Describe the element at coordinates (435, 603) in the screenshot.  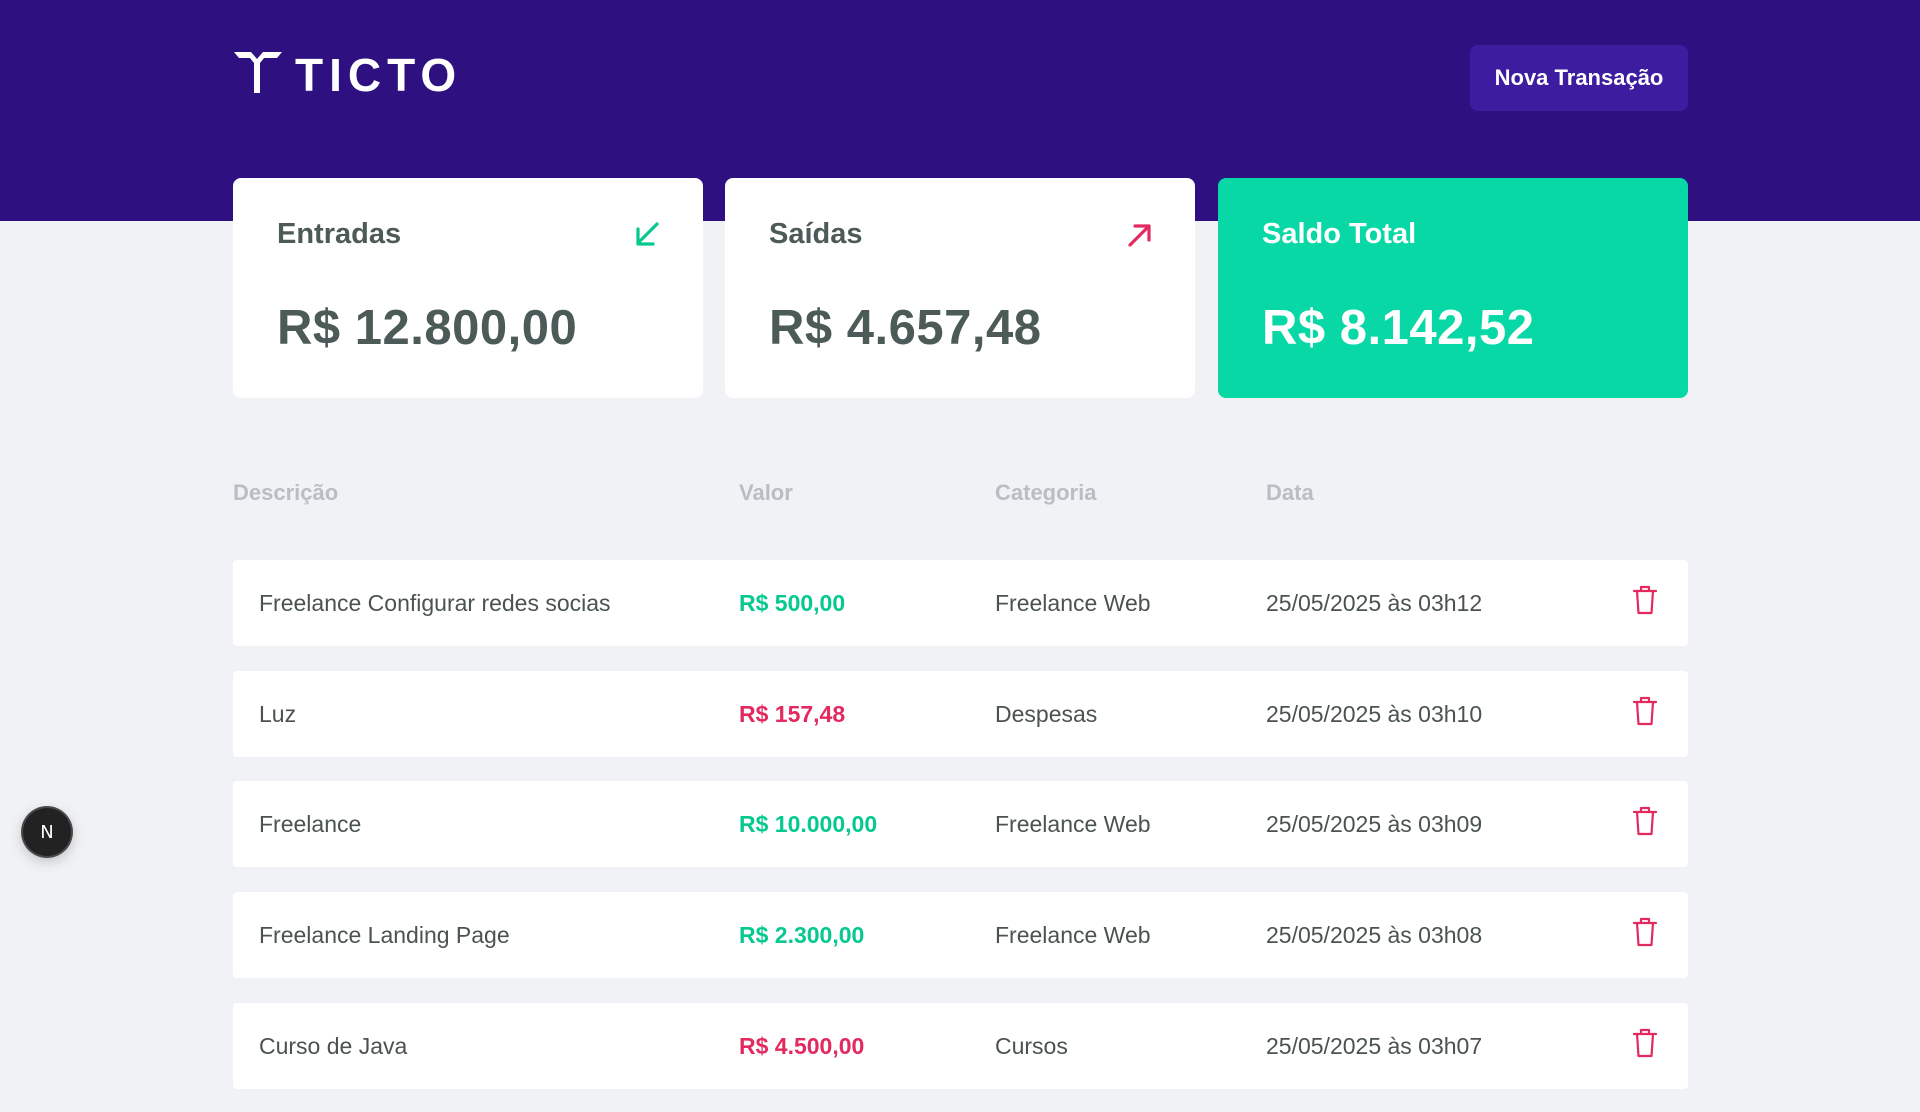
I see `row-description: Freelance Configurar redes socias` at that location.